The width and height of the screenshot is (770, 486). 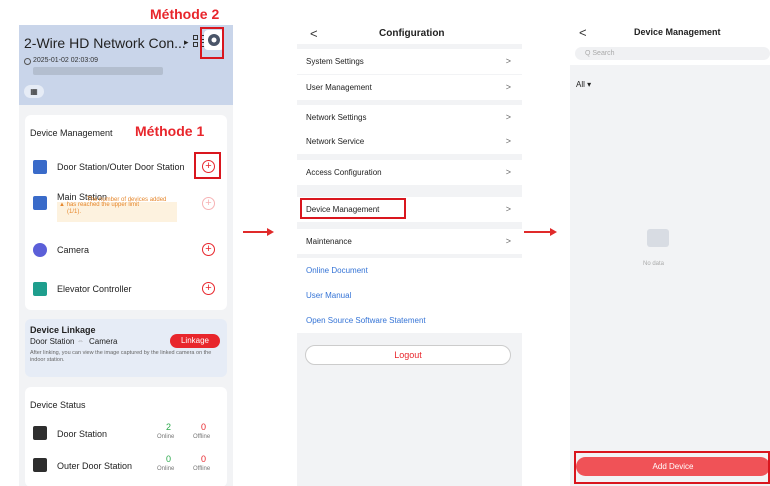 I want to click on filter-all-dropdown: All ▾, so click(x=583, y=84).